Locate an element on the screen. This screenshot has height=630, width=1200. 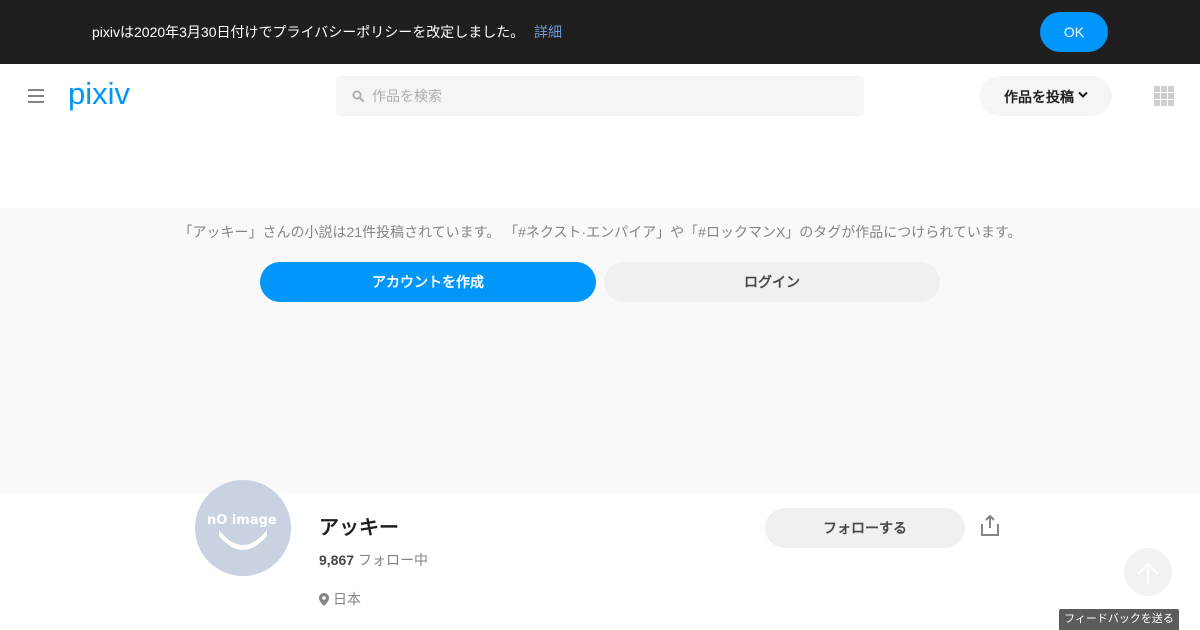
feedback-button: フィードバックを送る is located at coordinates (1119, 619).